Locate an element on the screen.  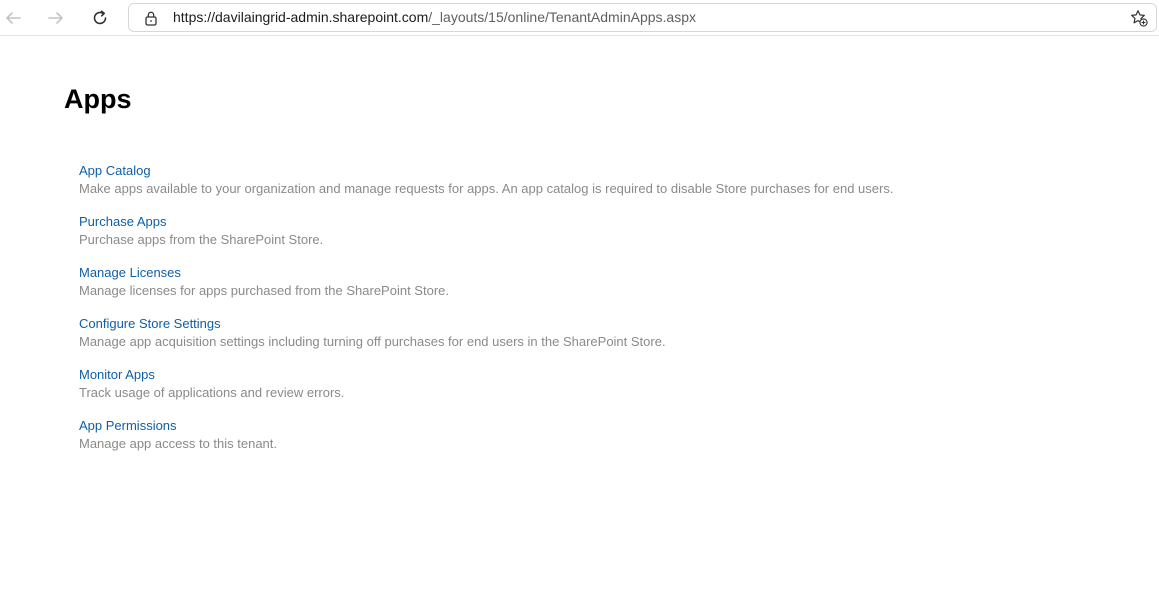
lock-icon is located at coordinates (151, 18).